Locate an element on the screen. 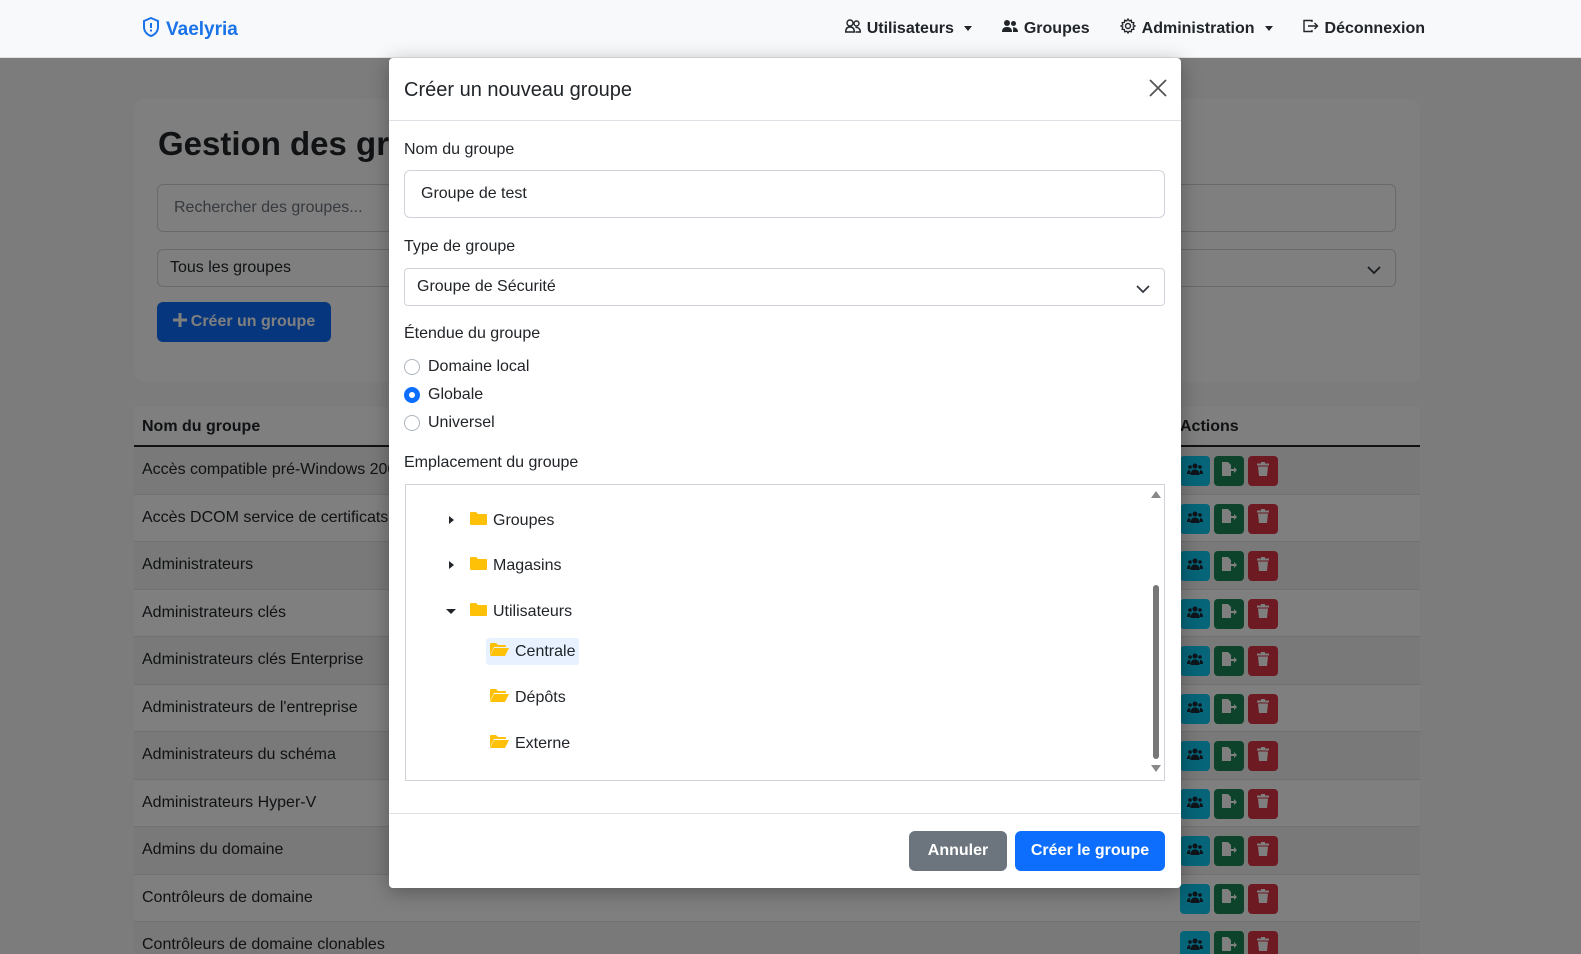 This screenshot has width=1581, height=954. tree-node-label: Externe is located at coordinates (543, 743).